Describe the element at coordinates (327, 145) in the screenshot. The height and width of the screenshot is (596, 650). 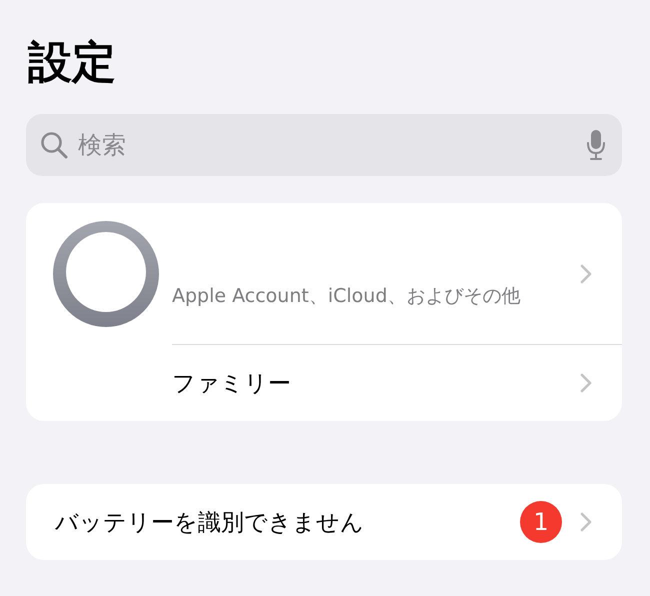
I see `search-field: 検索` at that location.